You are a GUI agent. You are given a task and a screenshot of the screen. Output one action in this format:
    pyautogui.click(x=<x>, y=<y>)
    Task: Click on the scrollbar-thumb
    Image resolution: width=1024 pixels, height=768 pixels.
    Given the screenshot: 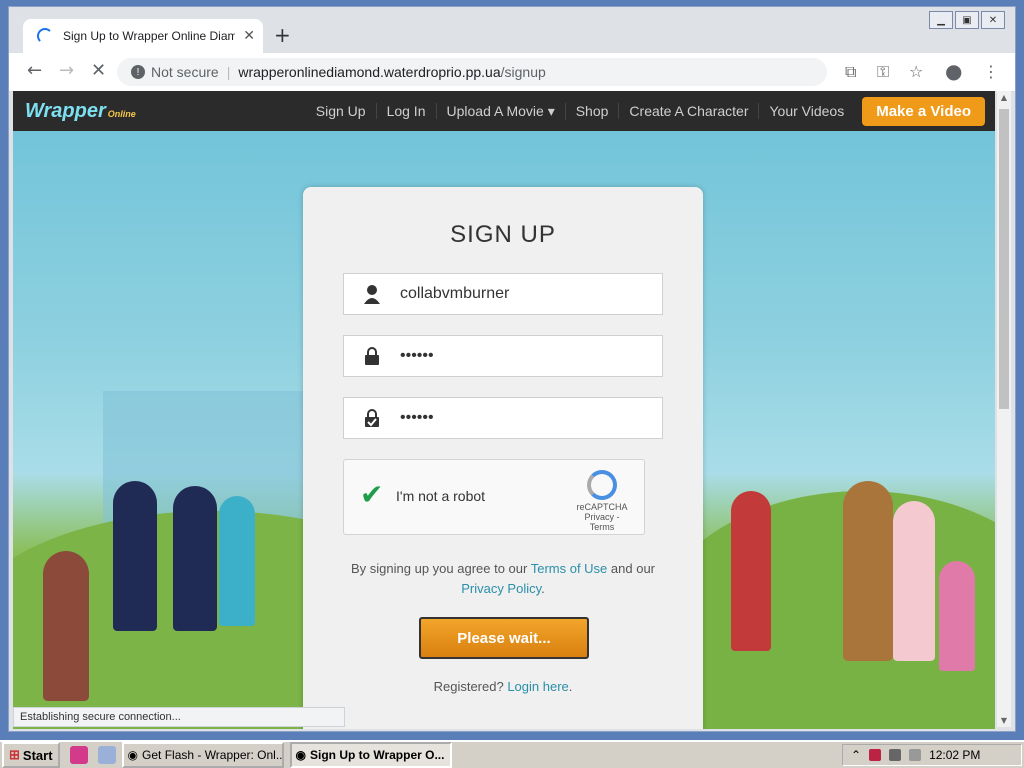 What is the action you would take?
    pyautogui.click(x=1004, y=259)
    